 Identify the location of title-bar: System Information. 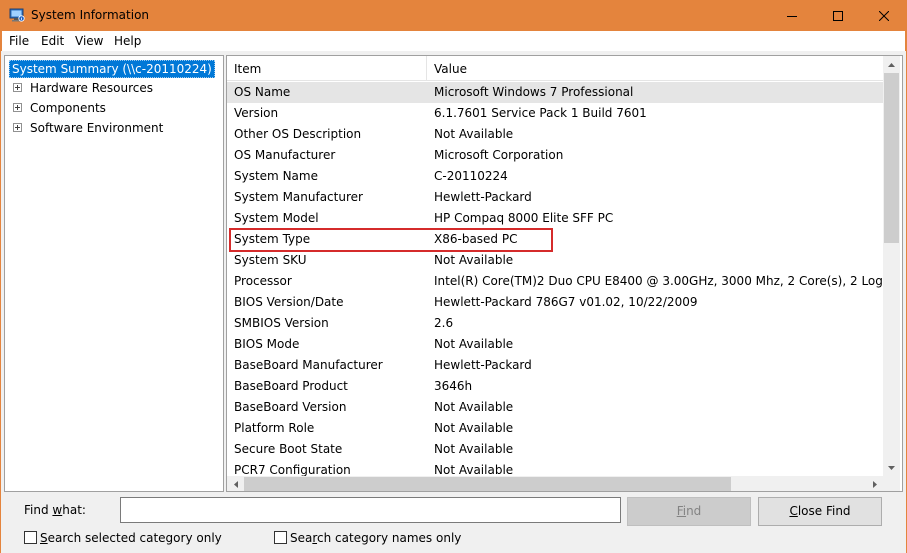
(453, 15).